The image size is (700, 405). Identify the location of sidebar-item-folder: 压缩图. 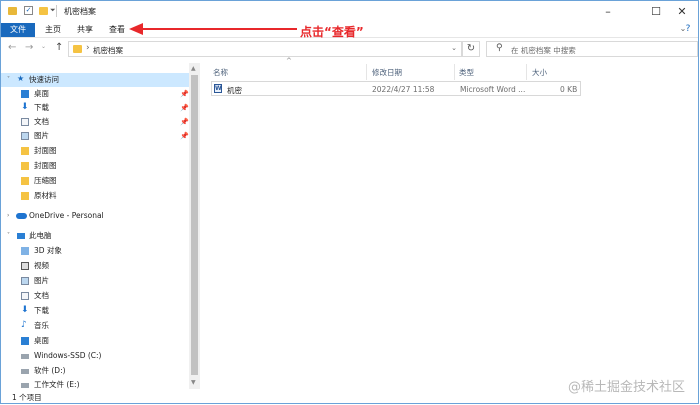
(95, 181).